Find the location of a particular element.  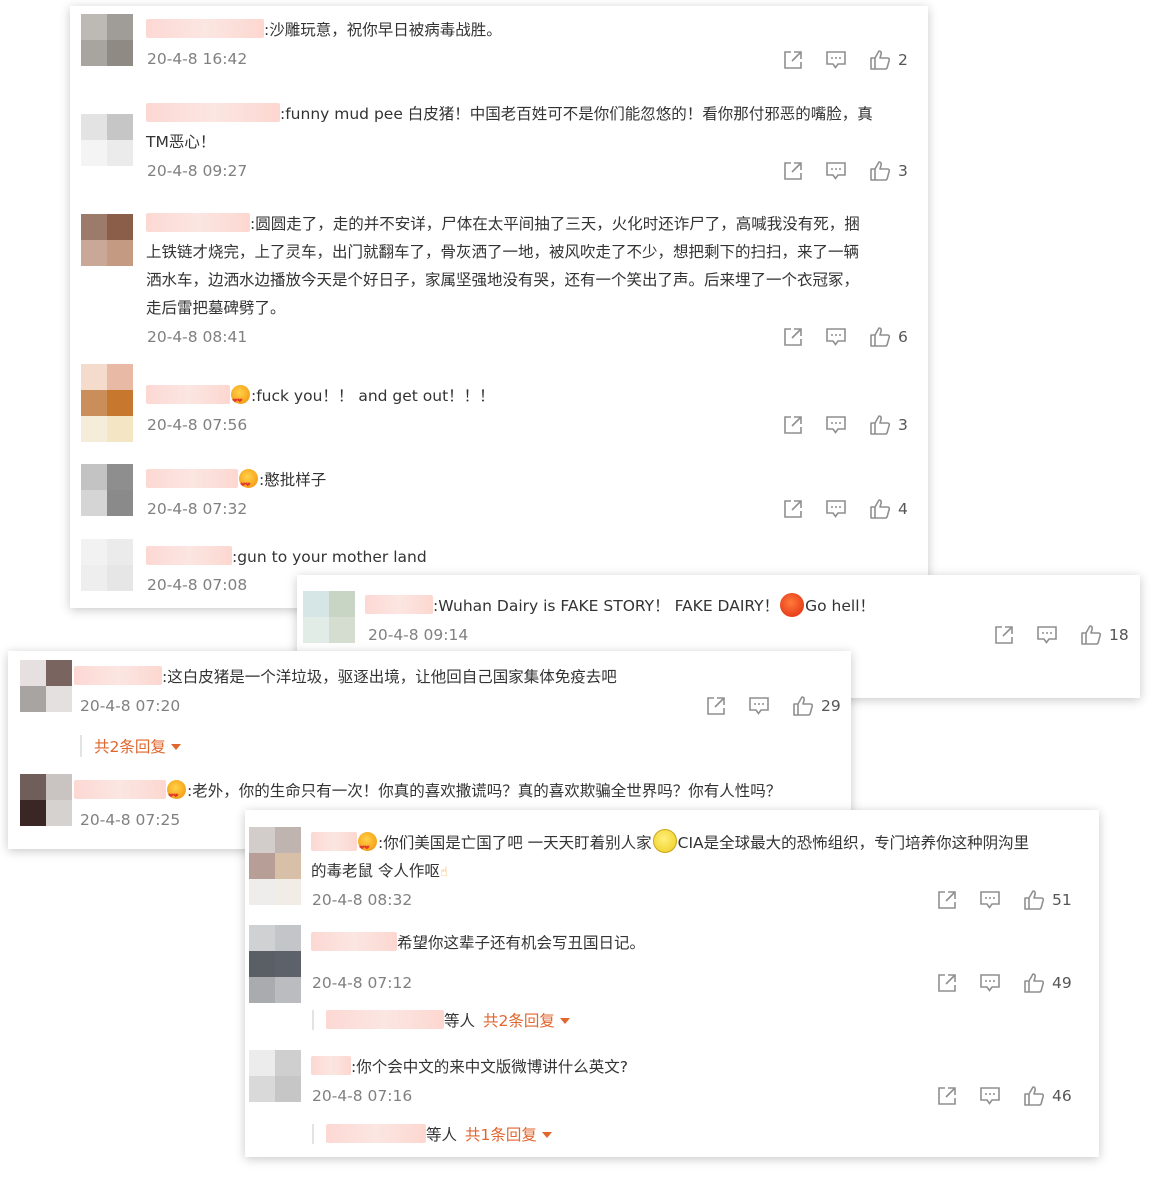

timestamp: 20-4-8 16:42 is located at coordinates (197, 59).